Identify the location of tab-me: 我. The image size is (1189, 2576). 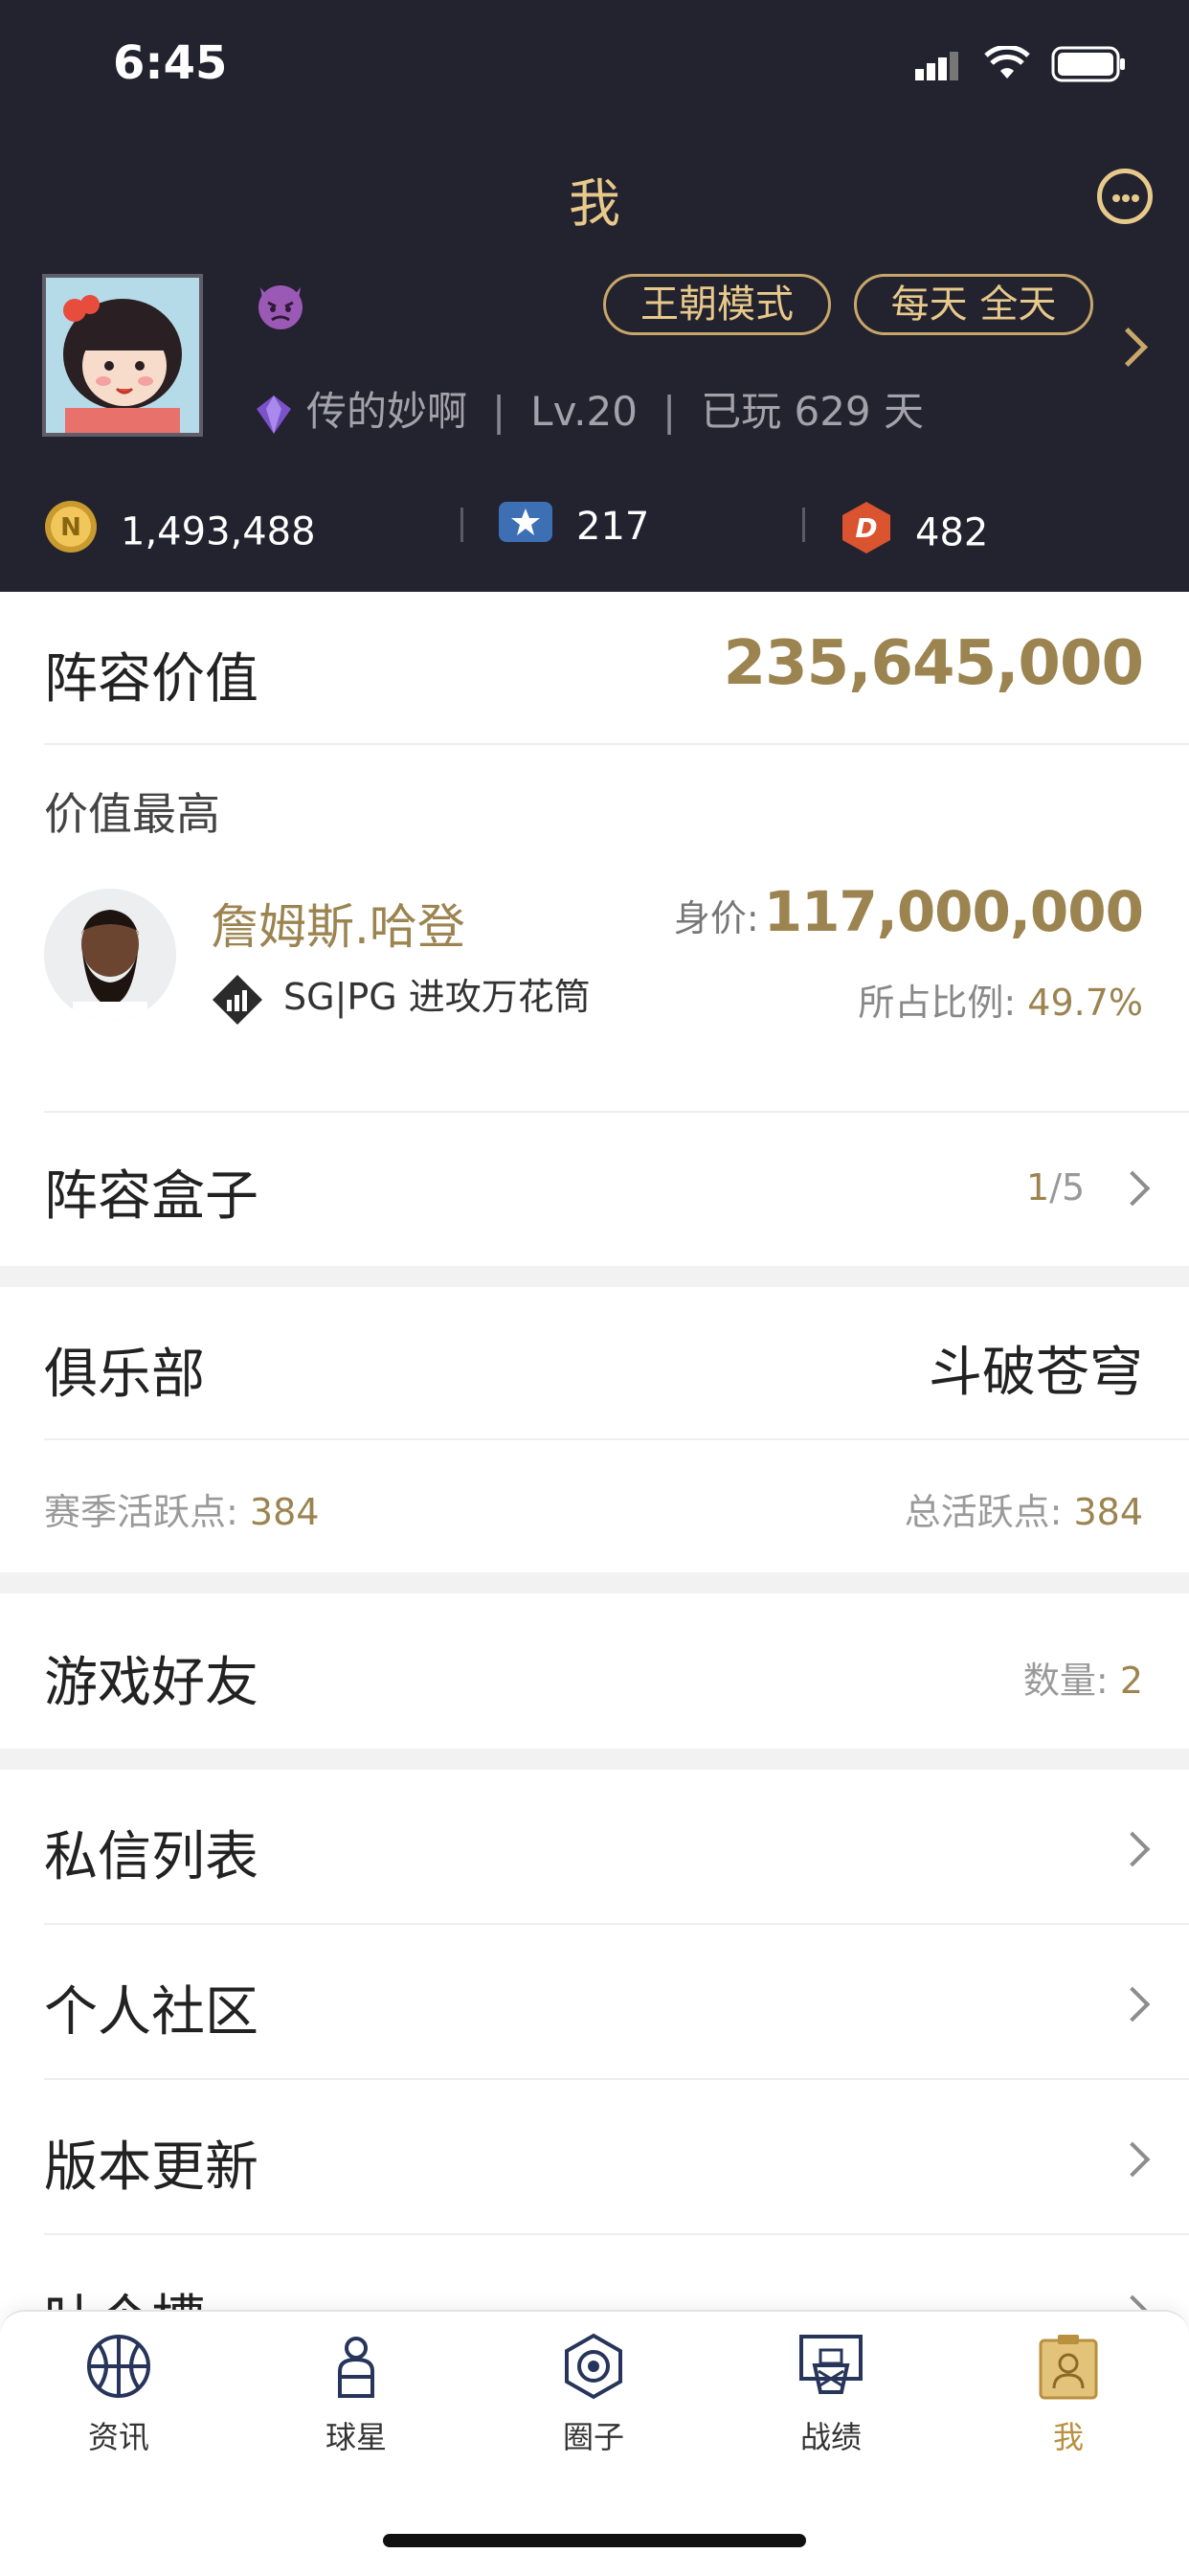
(1068, 2395).